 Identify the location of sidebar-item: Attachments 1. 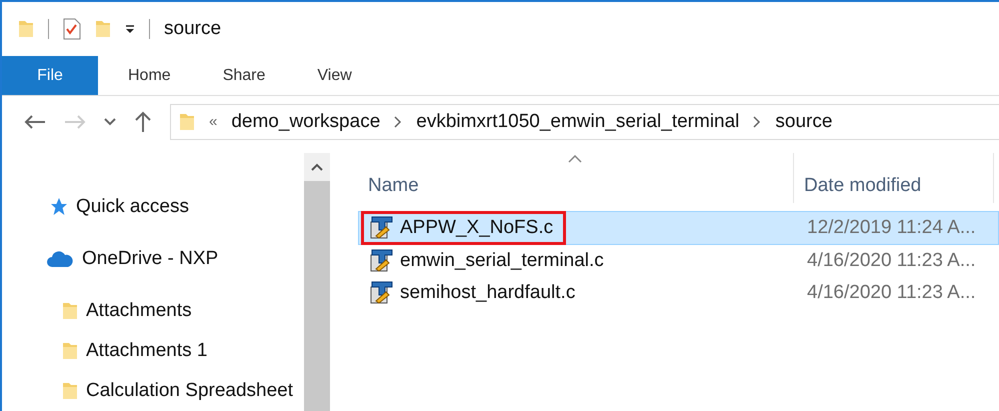
(153, 351).